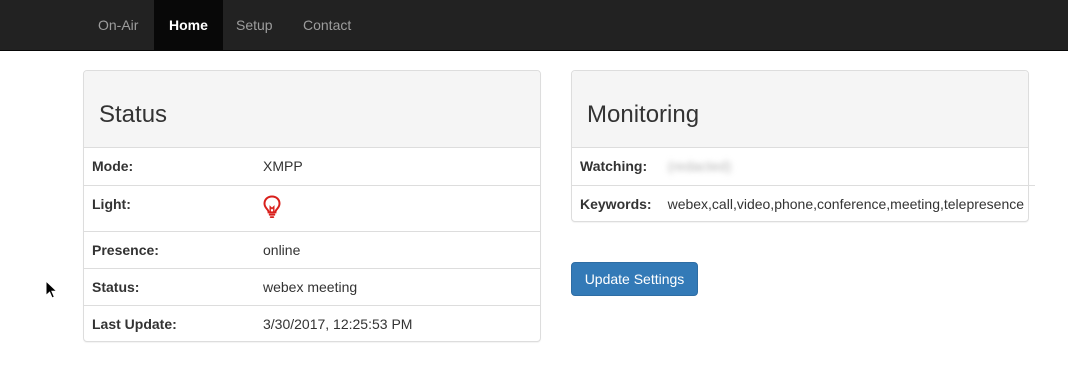 The width and height of the screenshot is (1068, 389). What do you see at coordinates (800, 109) in the screenshot?
I see `monitoring-panel-heading: Monitoring` at bounding box center [800, 109].